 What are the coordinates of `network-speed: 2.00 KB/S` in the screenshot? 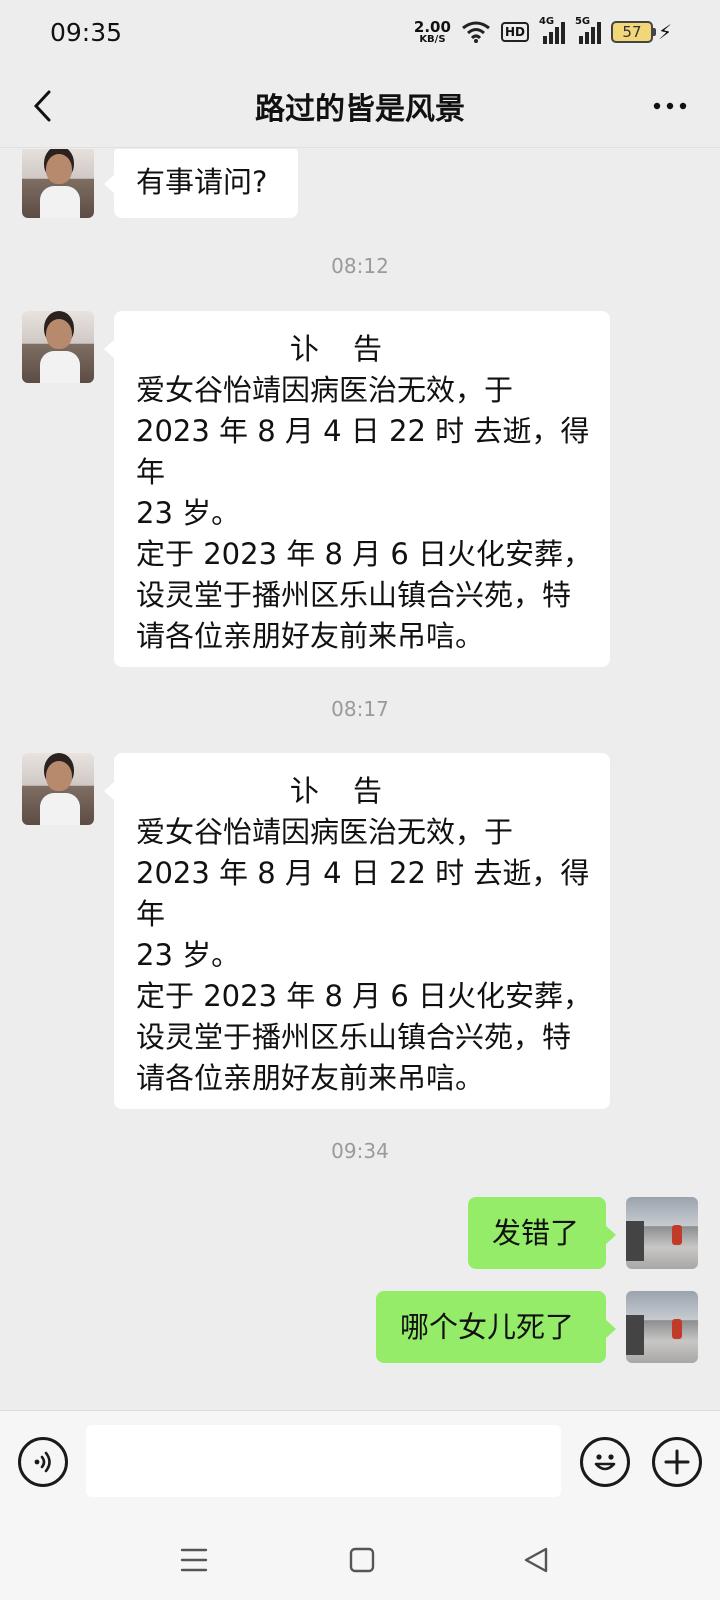 It's located at (432, 31).